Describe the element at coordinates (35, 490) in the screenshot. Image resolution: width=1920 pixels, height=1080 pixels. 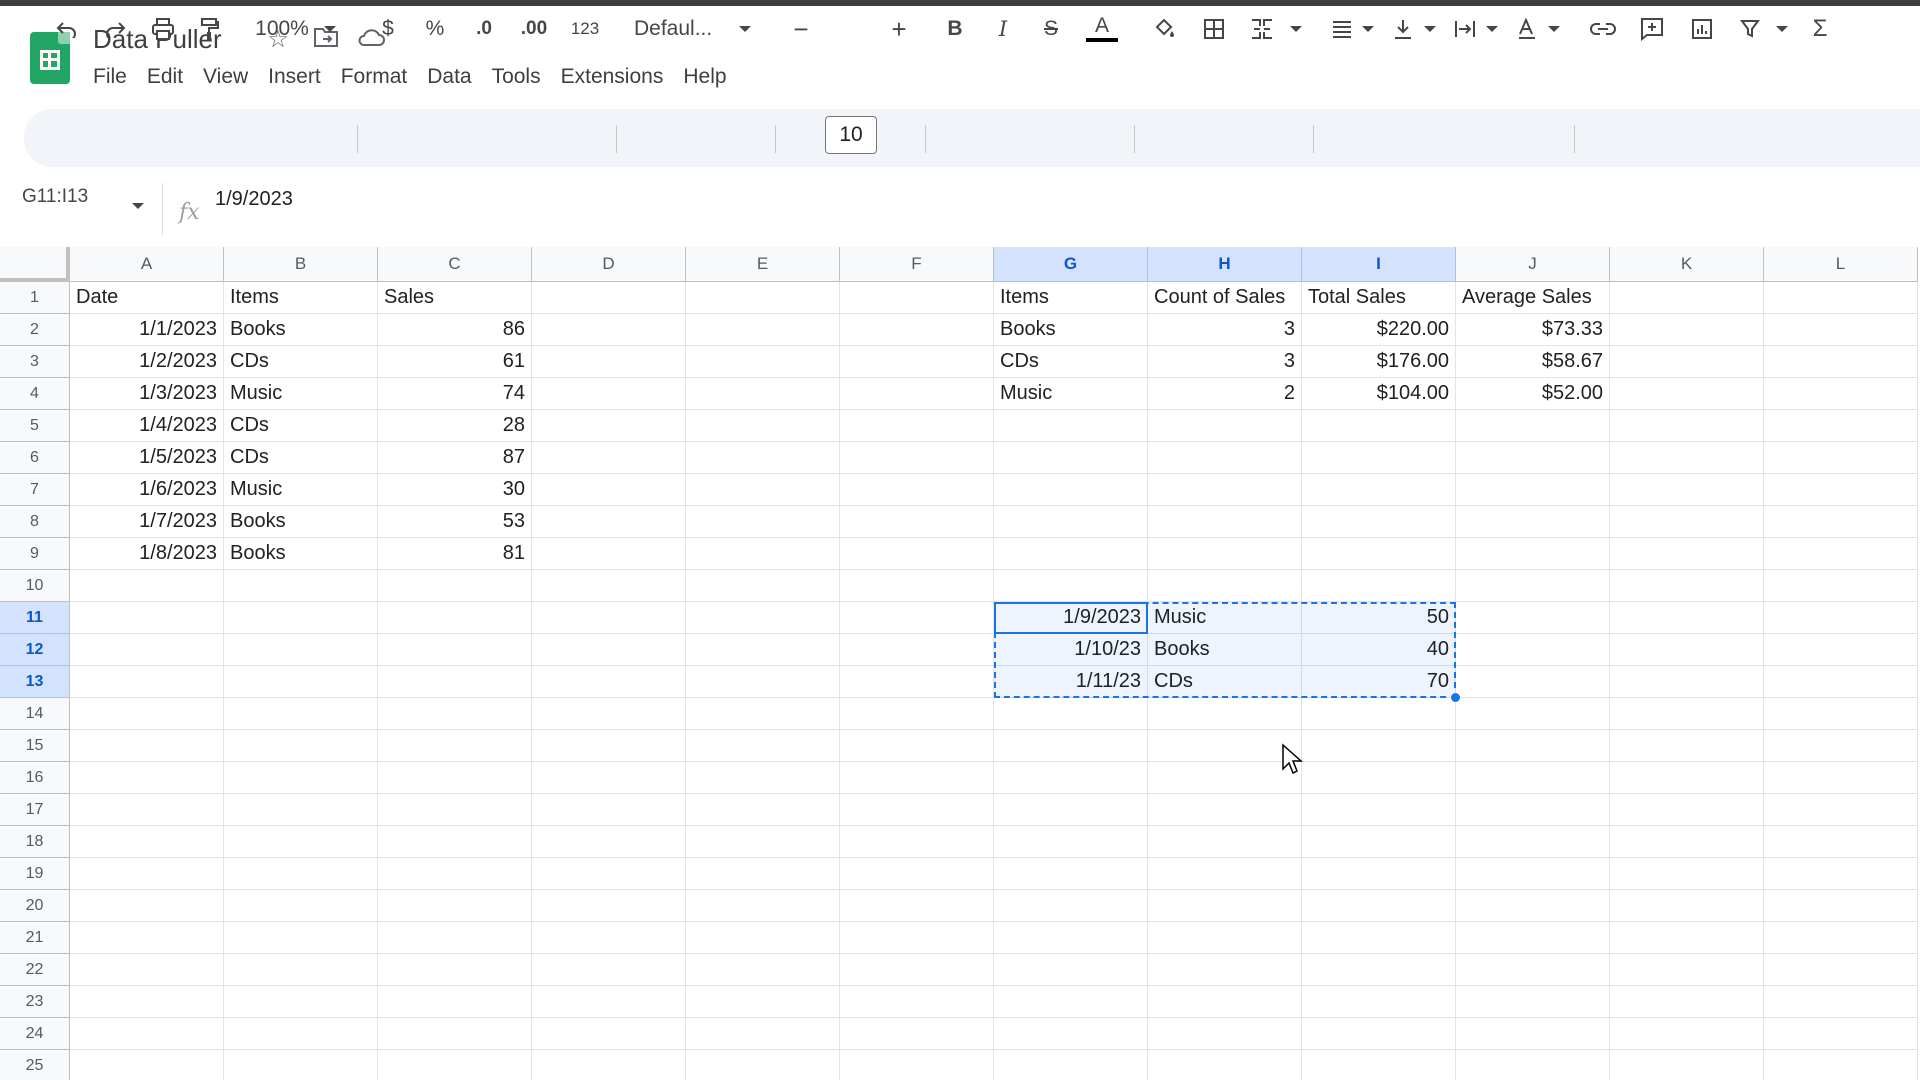
I see `row-header-7: 7` at that location.